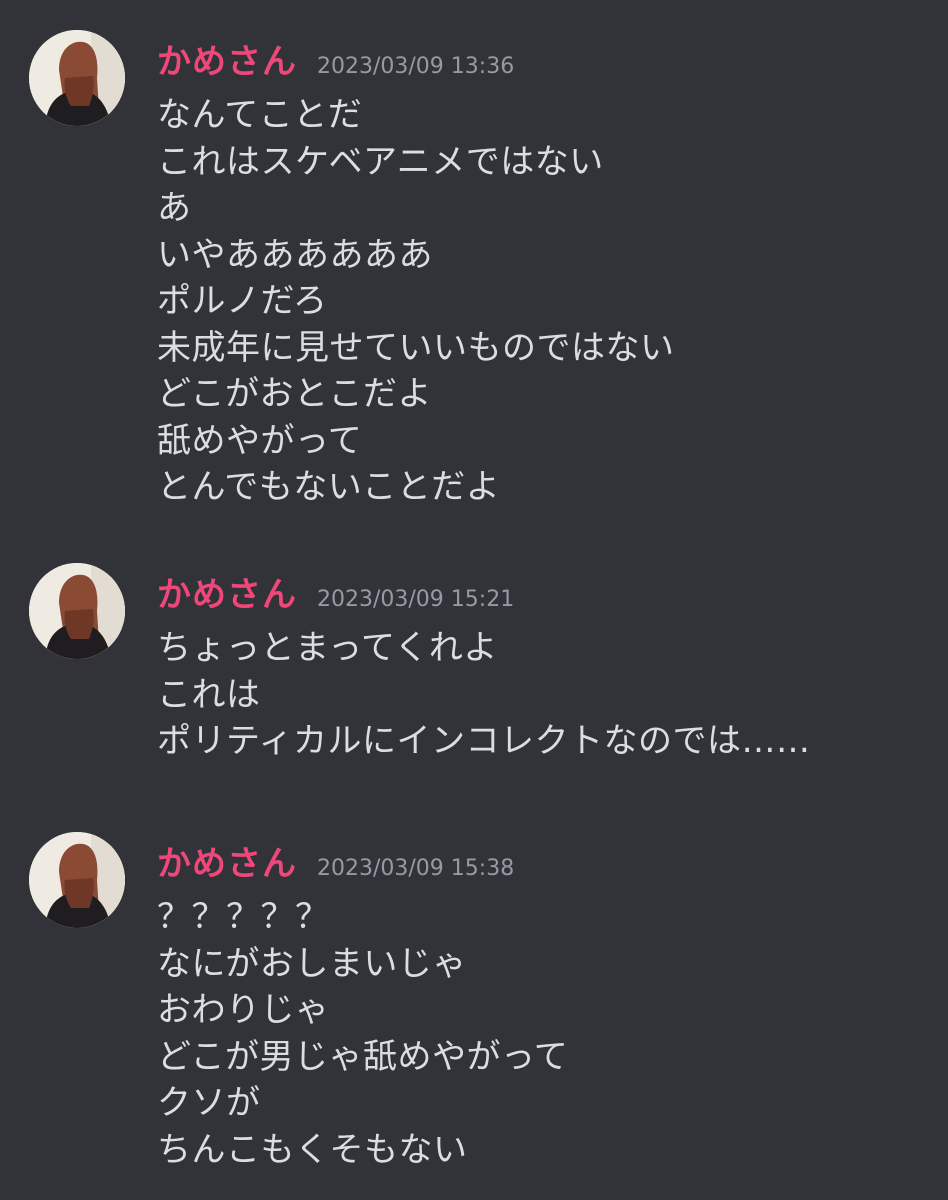 The image size is (948, 1200). What do you see at coordinates (243, 917) in the screenshot?
I see `message-line: ？？？？？` at bounding box center [243, 917].